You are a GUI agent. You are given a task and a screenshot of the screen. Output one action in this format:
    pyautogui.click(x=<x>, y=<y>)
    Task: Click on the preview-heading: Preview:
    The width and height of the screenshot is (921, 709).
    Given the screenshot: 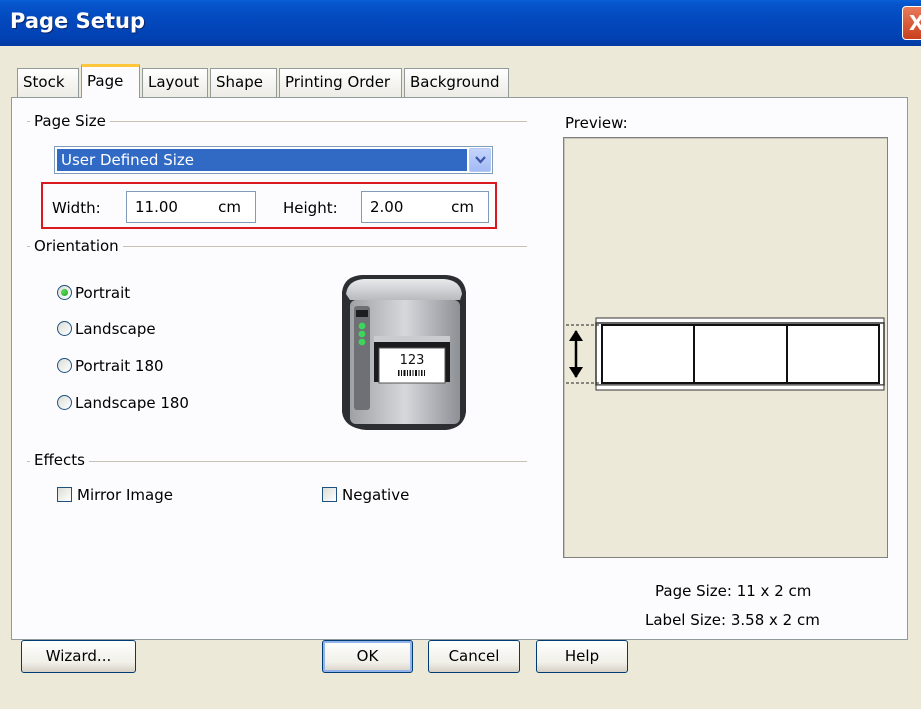 What is the action you would take?
    pyautogui.click(x=596, y=123)
    